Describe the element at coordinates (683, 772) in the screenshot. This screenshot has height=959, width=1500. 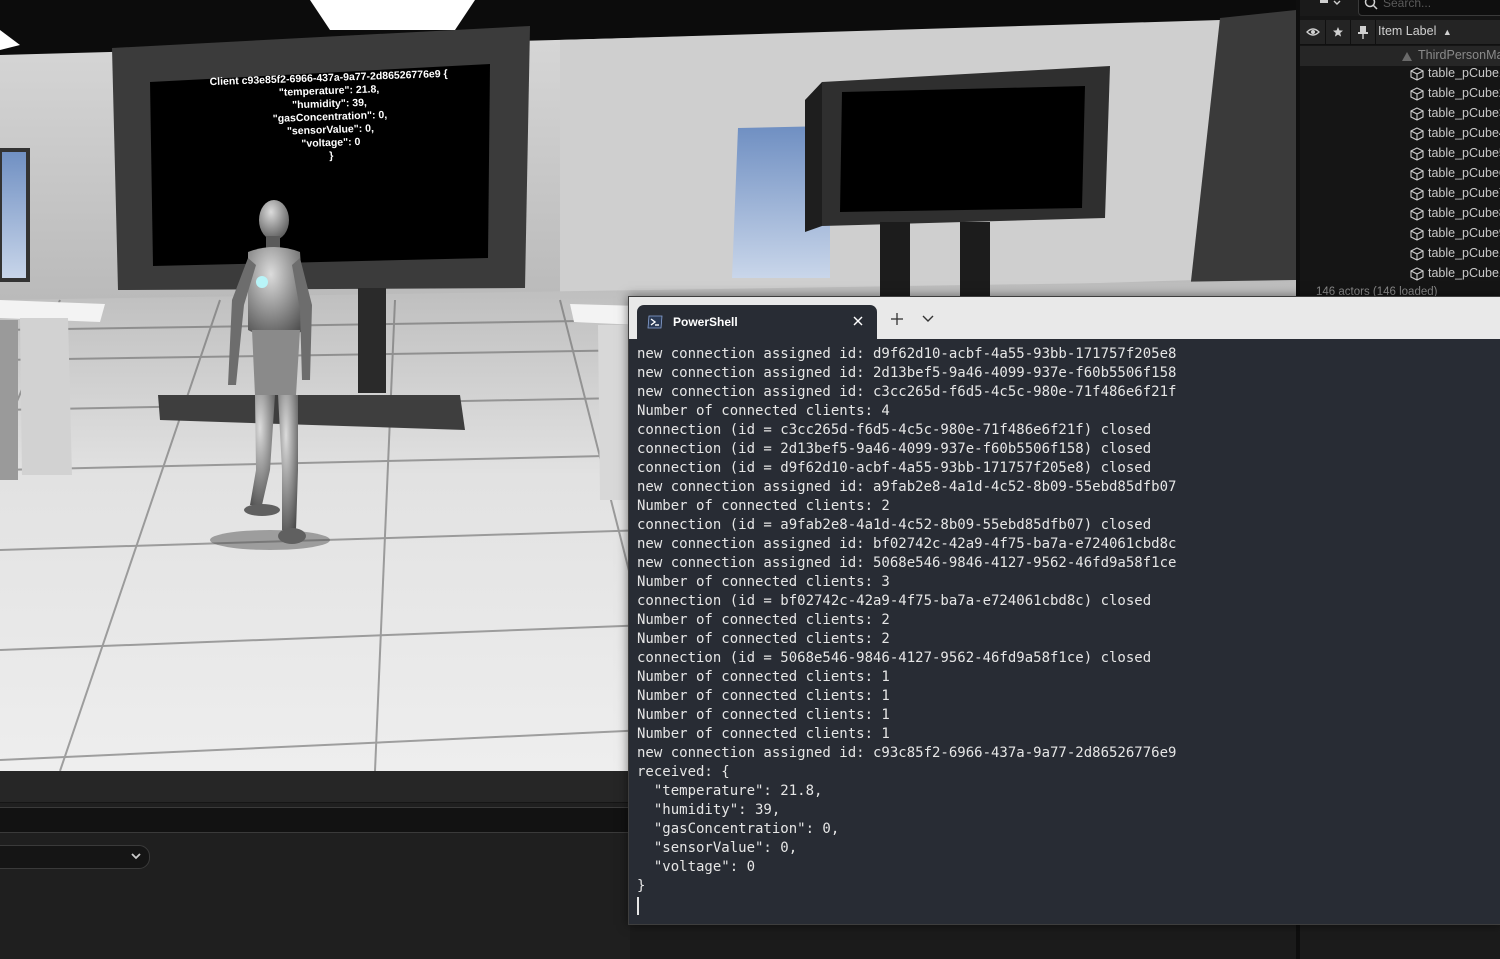
I see `terminal-line: received: {` at that location.